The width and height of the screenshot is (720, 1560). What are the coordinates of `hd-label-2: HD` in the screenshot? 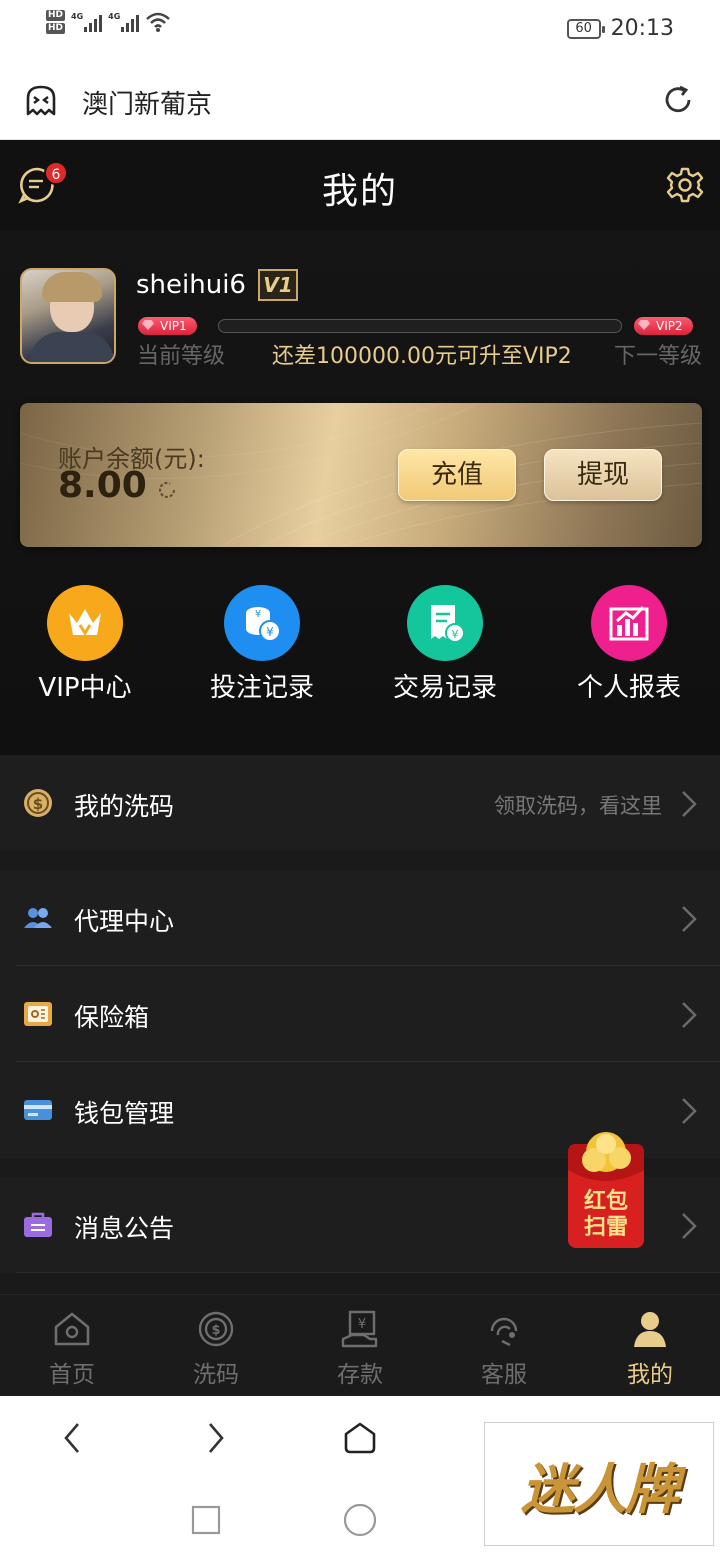 It's located at (56, 28).